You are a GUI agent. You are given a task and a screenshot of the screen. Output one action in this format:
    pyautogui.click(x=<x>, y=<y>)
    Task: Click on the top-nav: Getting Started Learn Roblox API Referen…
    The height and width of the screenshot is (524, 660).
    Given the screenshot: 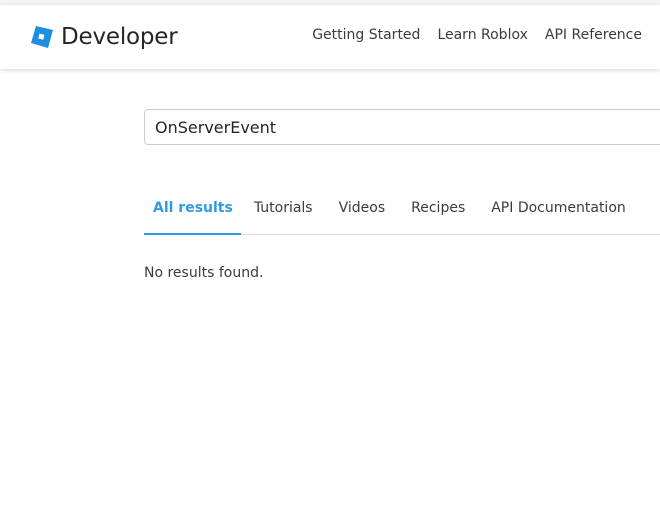 What is the action you would take?
    pyautogui.click(x=477, y=35)
    